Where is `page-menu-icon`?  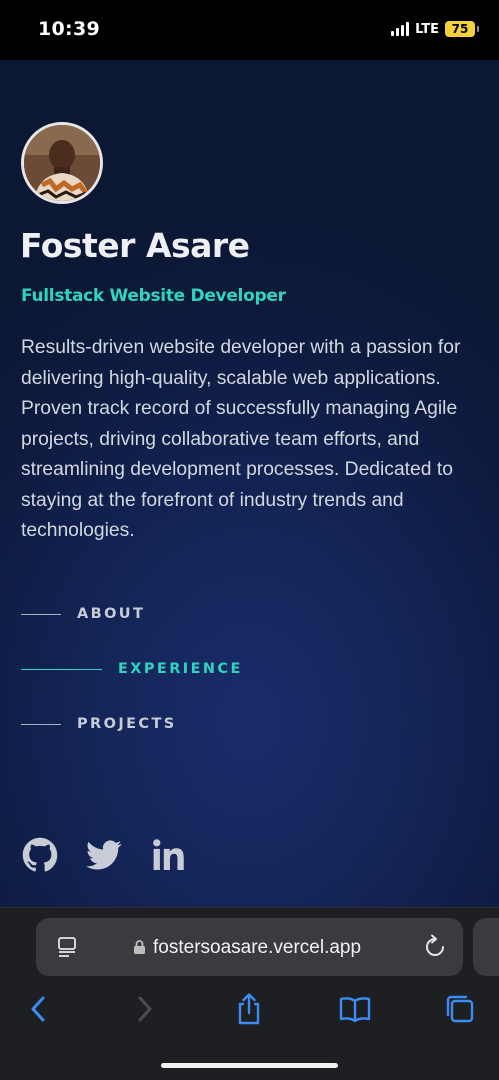 page-menu-icon is located at coordinates (68, 949).